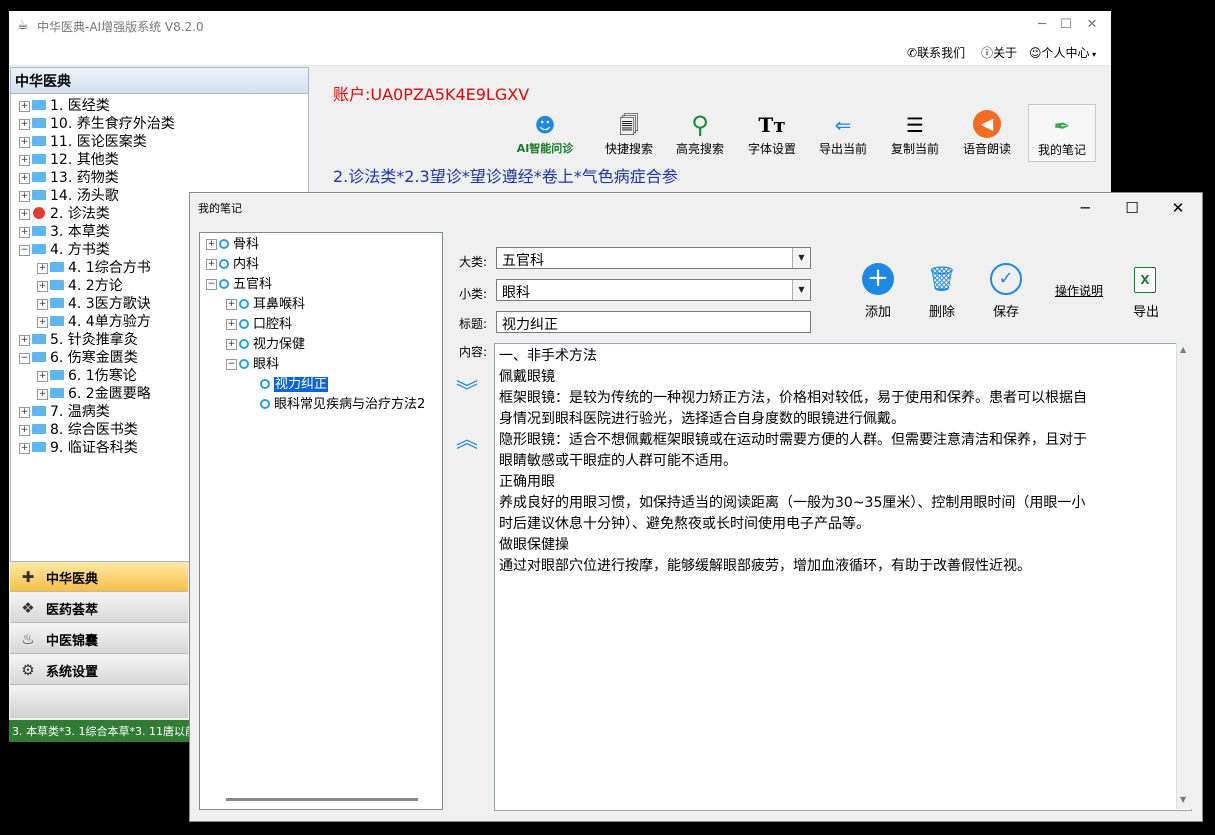 This screenshot has width=1215, height=835. Describe the element at coordinates (64, 232) in the screenshot. I see `tree-item: +3. 本草类` at that location.